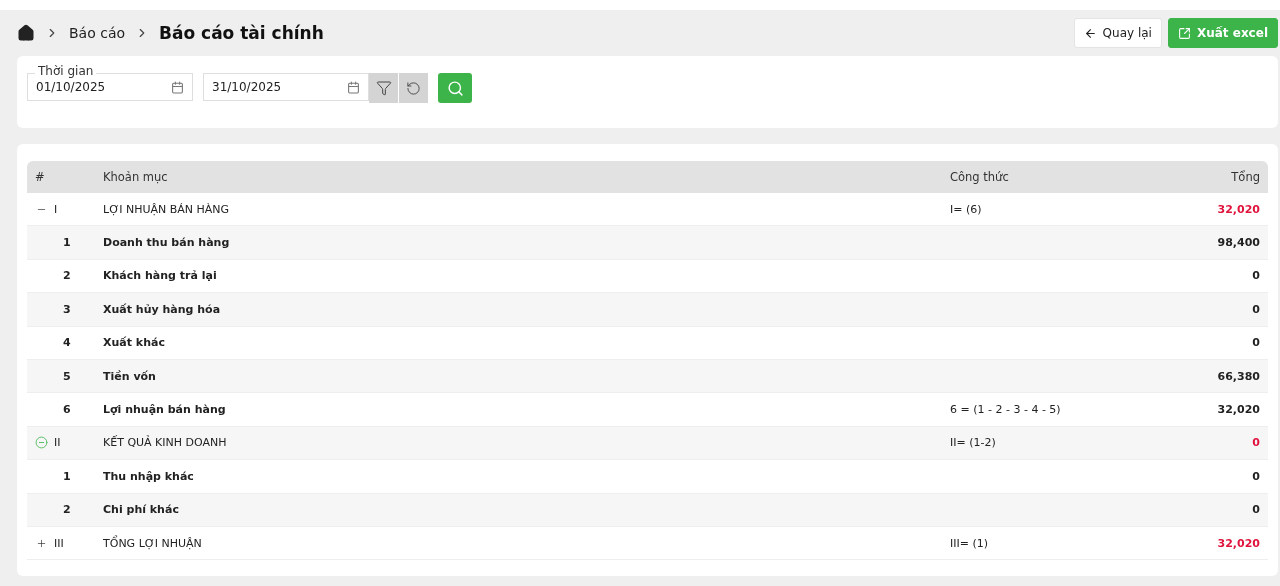  I want to click on item-name: Xuất khác, so click(134, 343).